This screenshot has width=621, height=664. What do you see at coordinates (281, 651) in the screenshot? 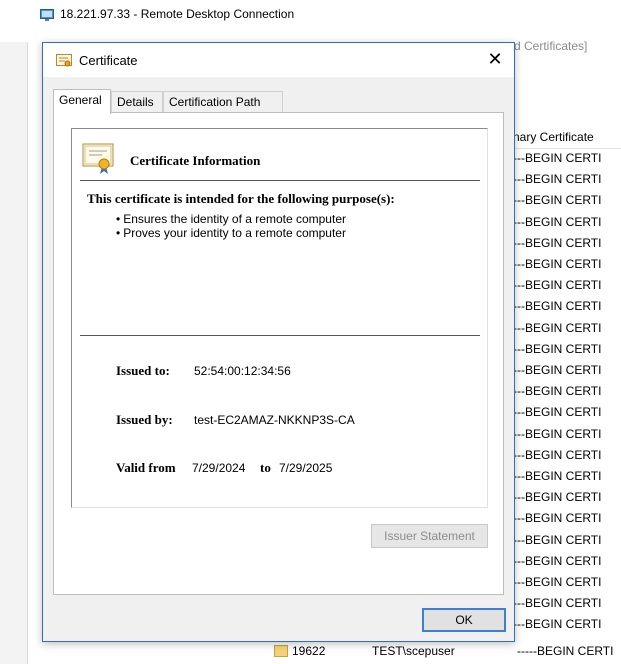
I see `certificate-row-icon` at bounding box center [281, 651].